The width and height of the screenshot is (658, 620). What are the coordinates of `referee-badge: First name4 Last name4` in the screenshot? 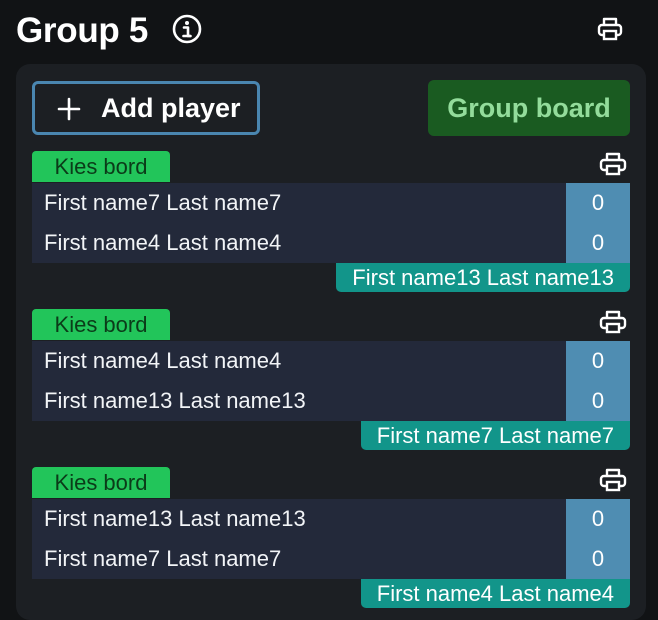 It's located at (495, 593).